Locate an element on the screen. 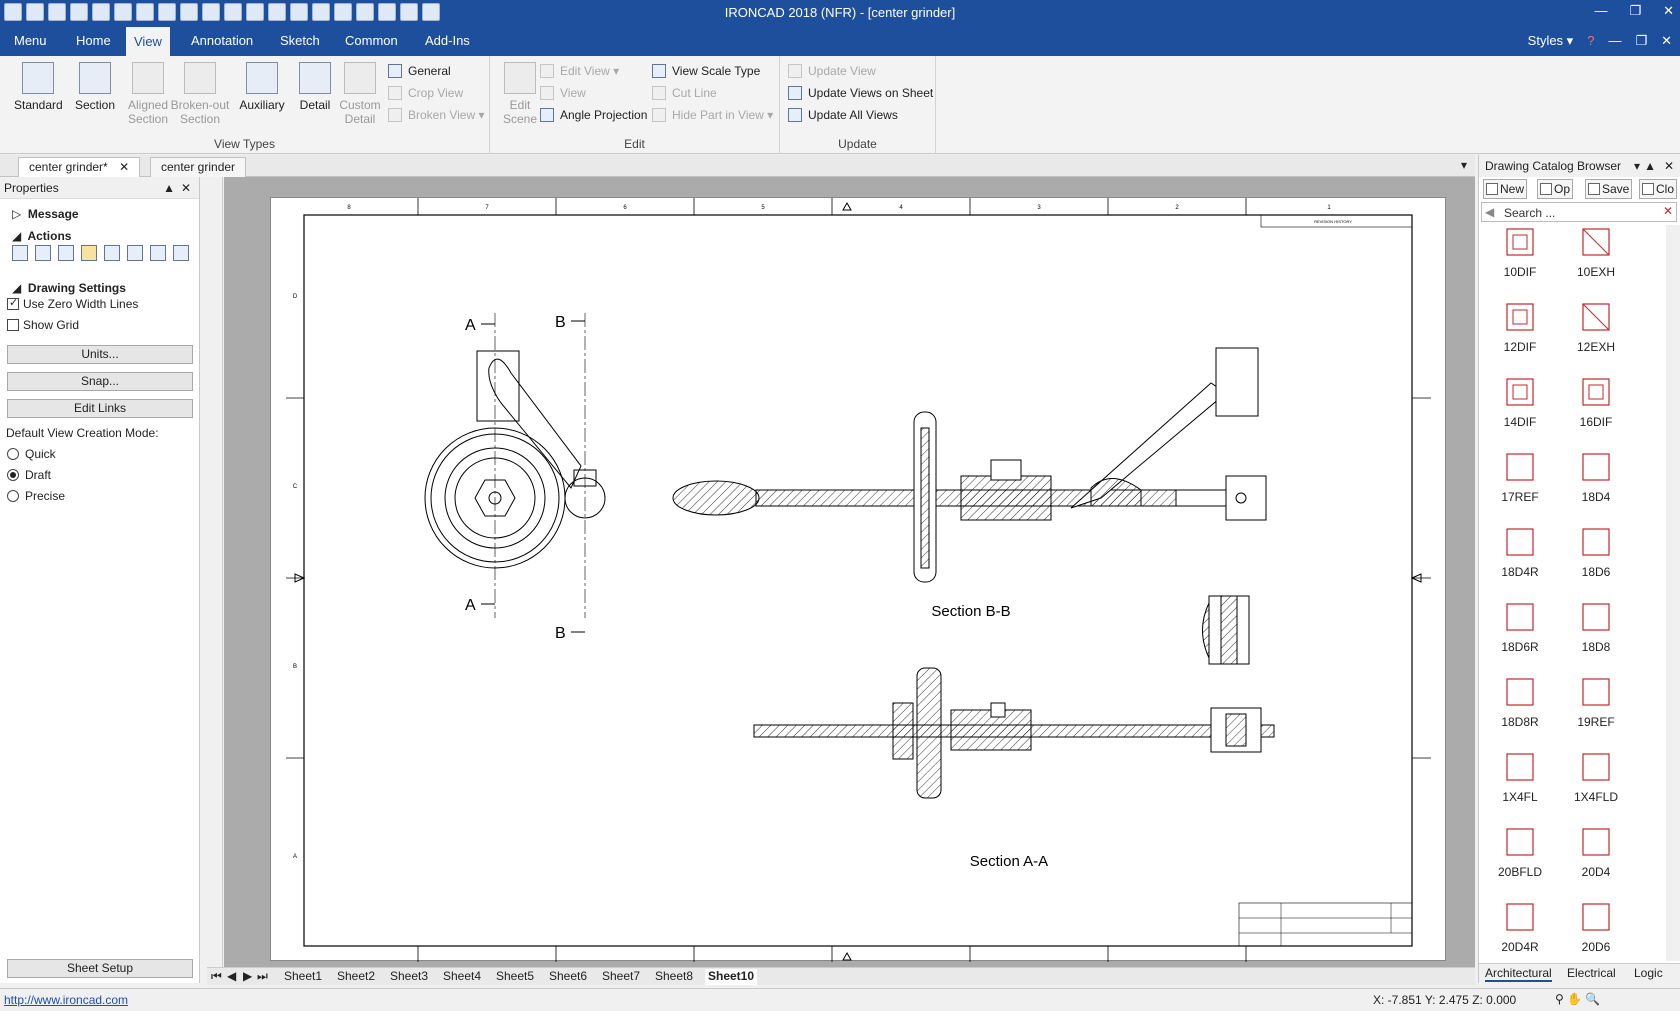 The image size is (1680, 1011). doc-close-icon: ✕ is located at coordinates (1666, 41).